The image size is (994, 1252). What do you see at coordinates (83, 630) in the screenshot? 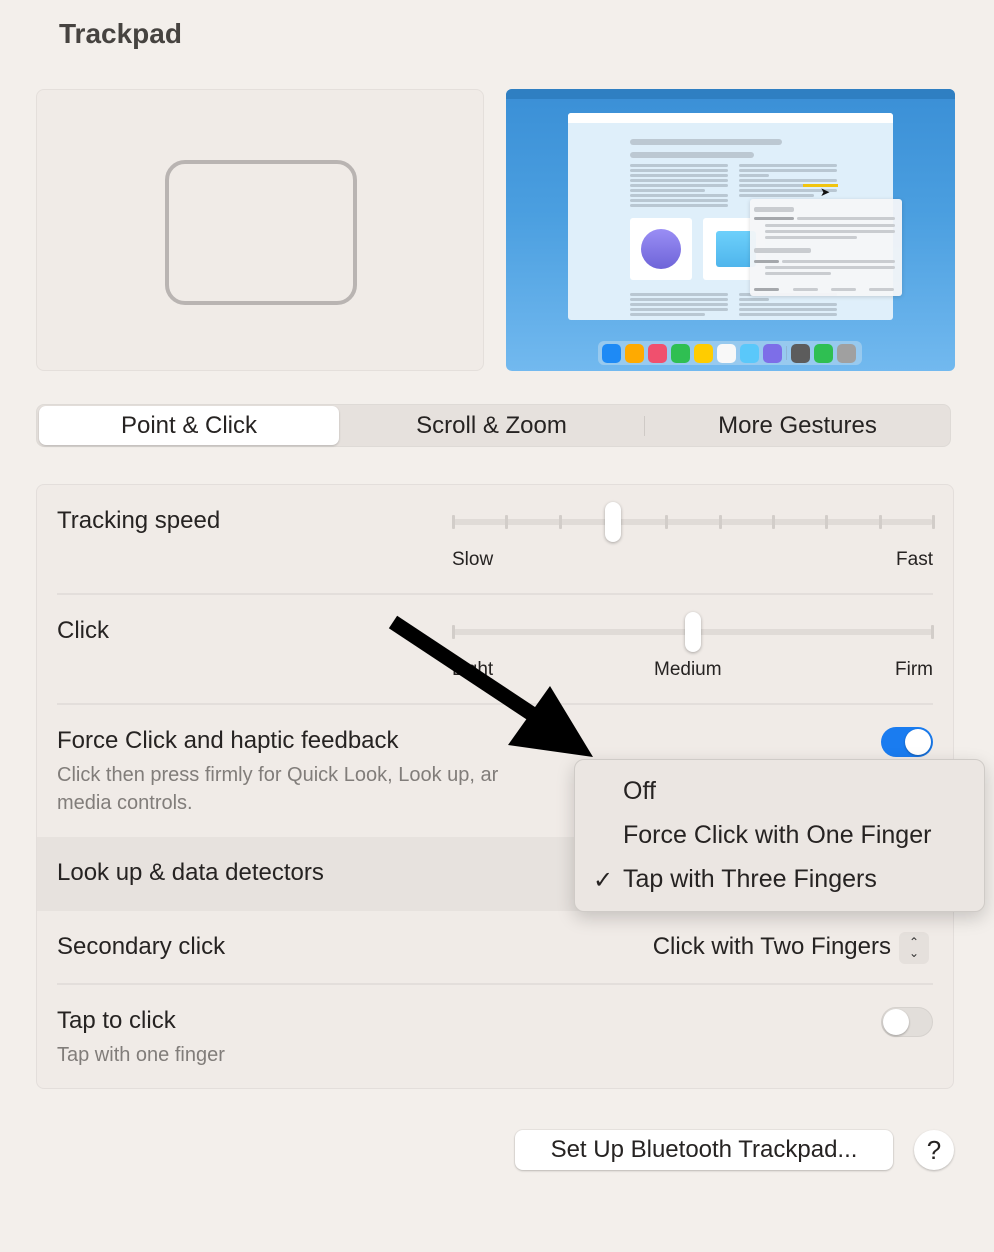
I see `click-label: Click` at bounding box center [83, 630].